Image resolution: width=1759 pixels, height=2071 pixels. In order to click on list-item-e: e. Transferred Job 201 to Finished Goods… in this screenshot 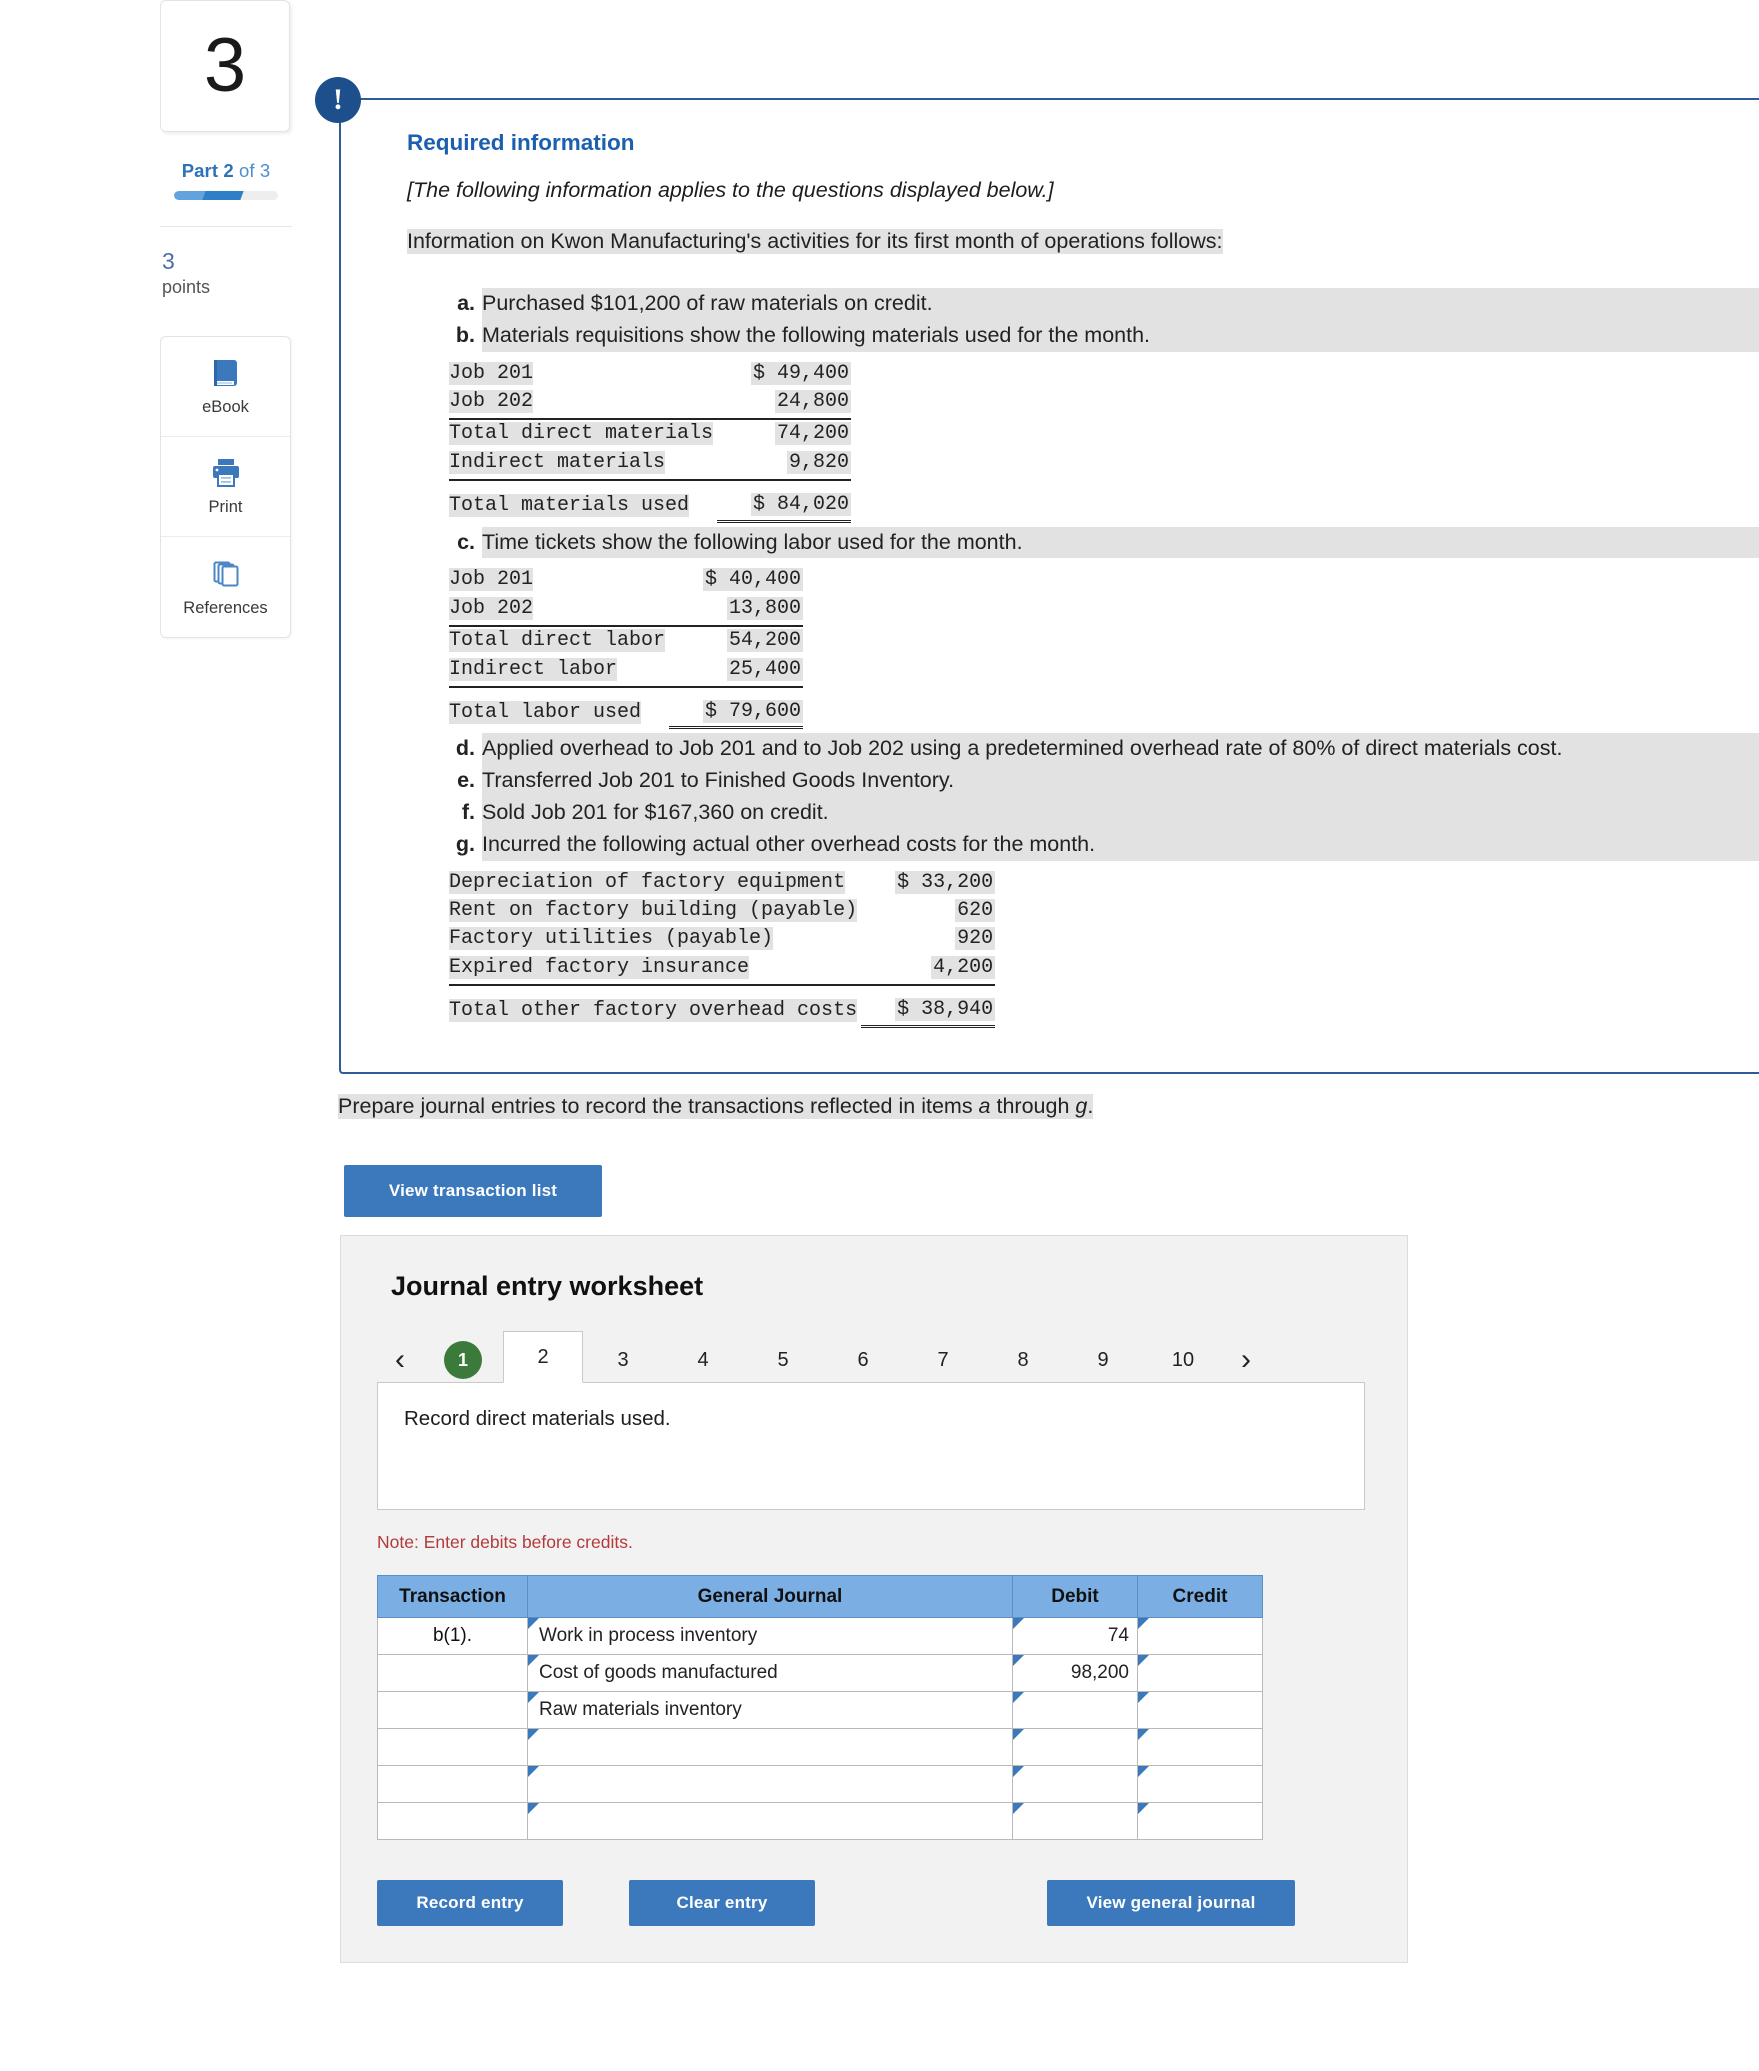, I will do `click(1102, 781)`.